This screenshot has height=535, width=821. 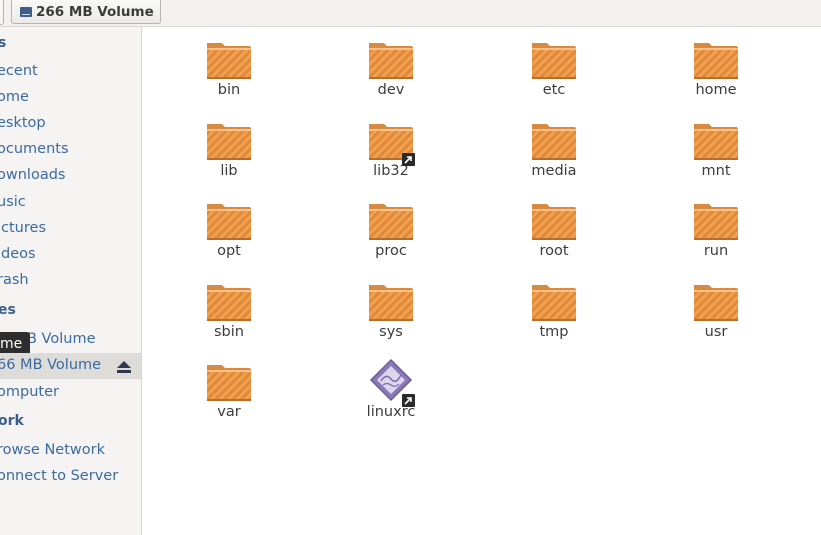 What do you see at coordinates (554, 171) in the screenshot?
I see `file-label: media` at bounding box center [554, 171].